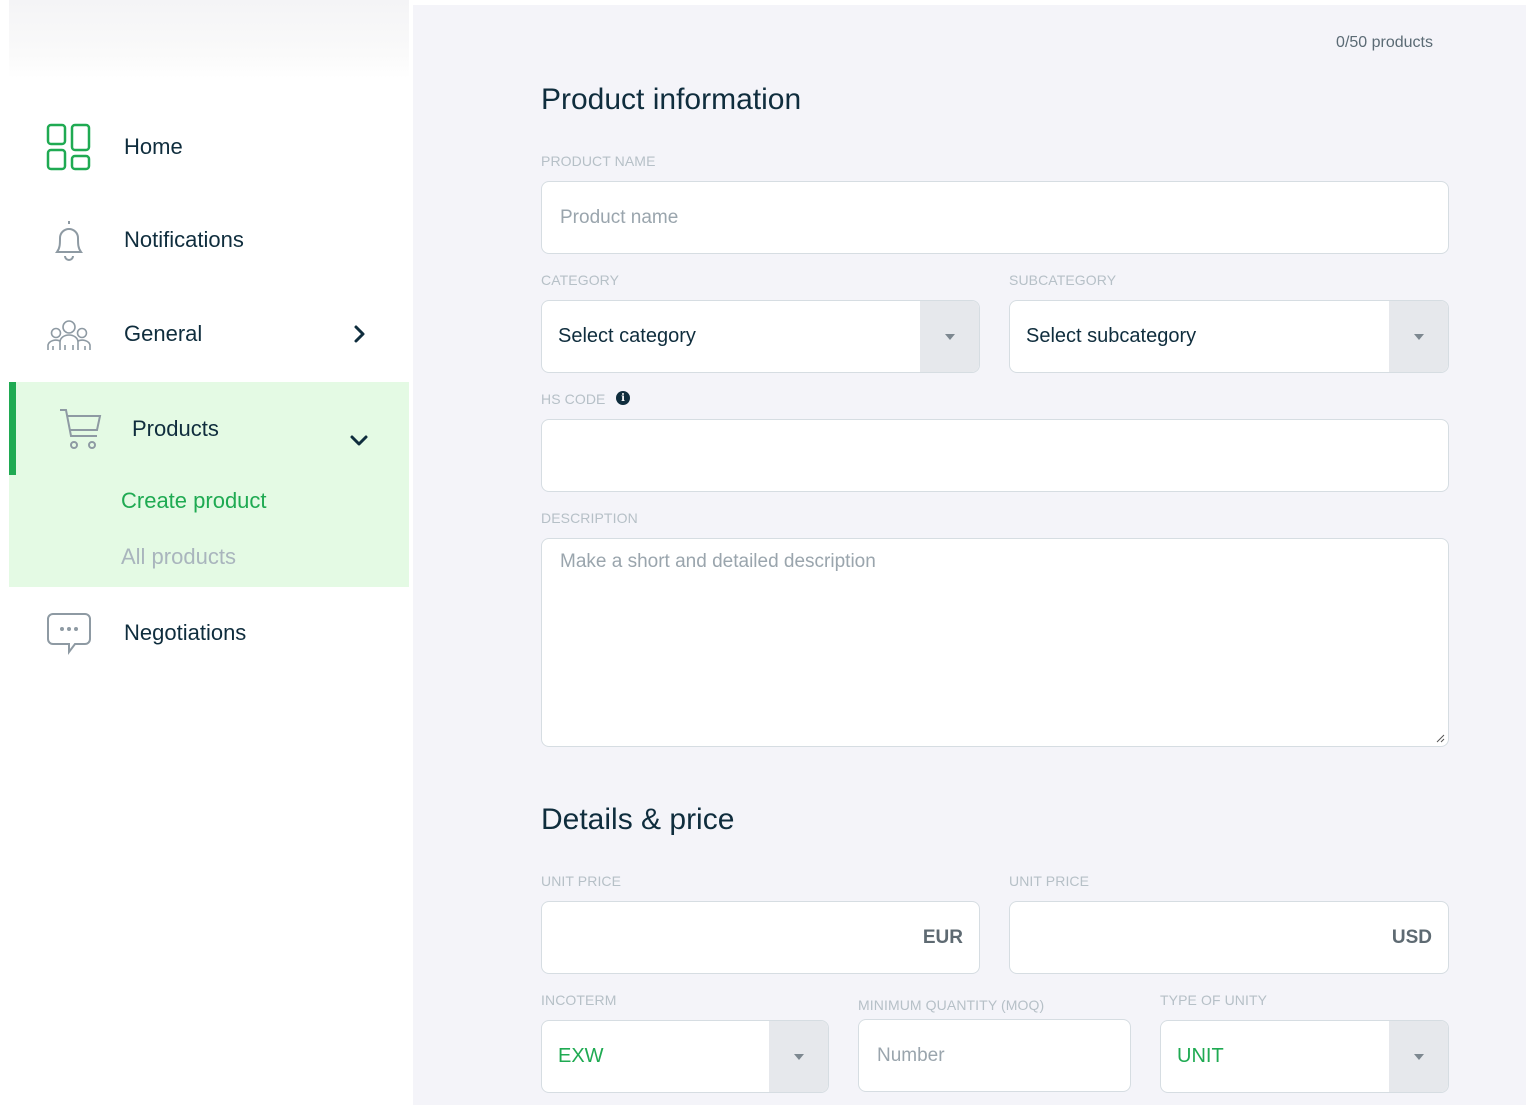 Image resolution: width=1526 pixels, height=1105 pixels. What do you see at coordinates (209, 333) in the screenshot?
I see `sidebar-item-general: General` at bounding box center [209, 333].